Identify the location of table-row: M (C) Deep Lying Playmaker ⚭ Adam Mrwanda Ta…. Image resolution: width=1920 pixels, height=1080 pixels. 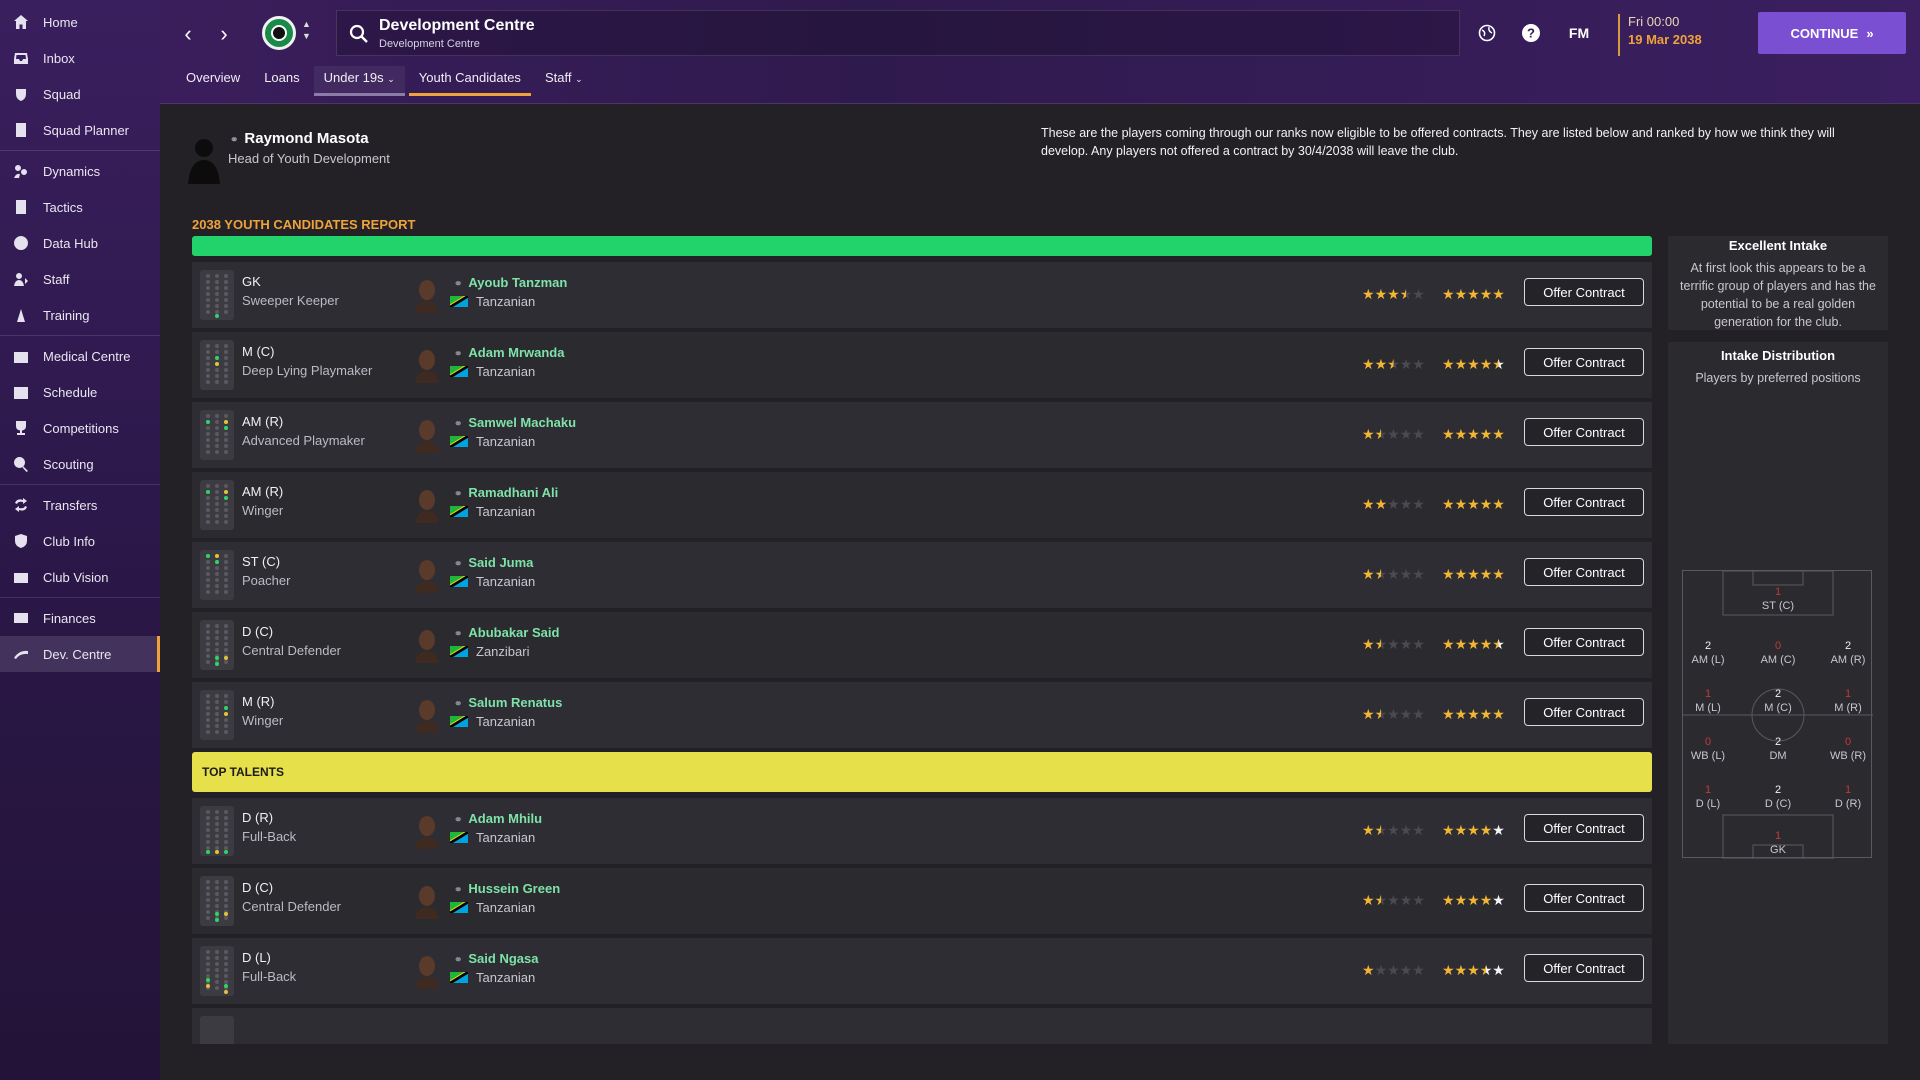
(922, 365).